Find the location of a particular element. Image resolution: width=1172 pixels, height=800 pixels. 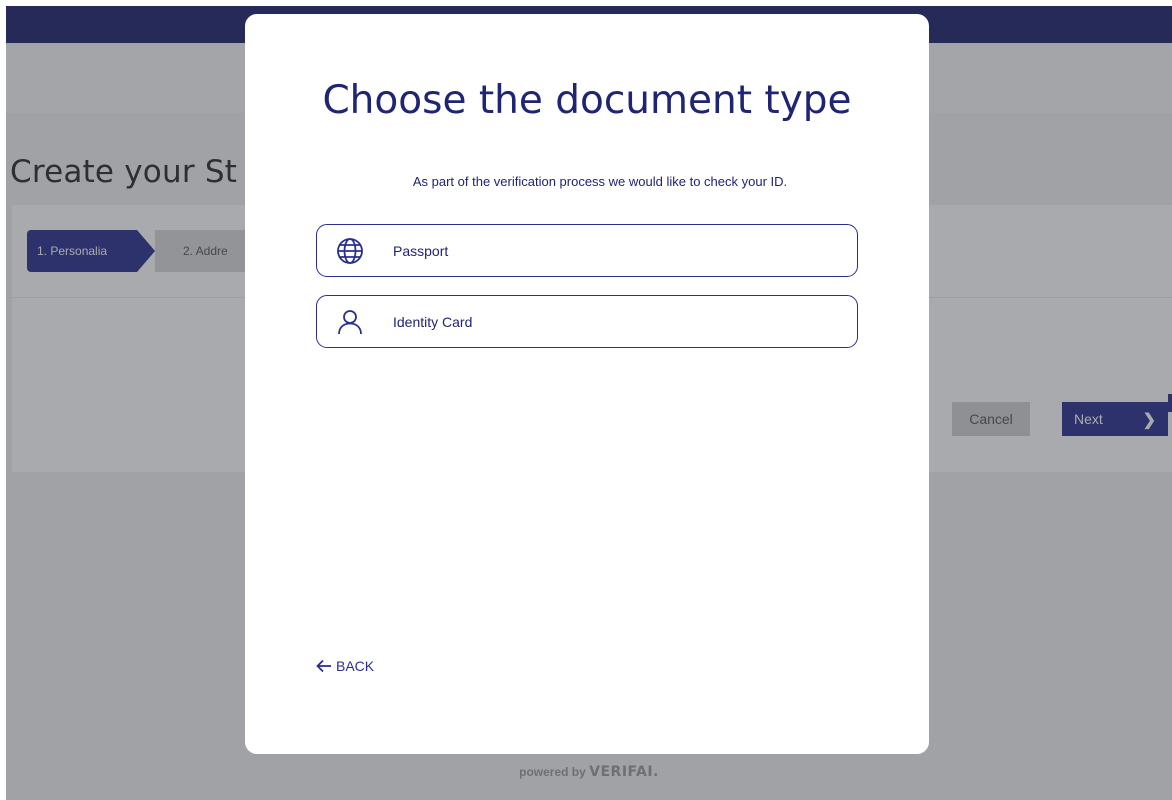

back-button: BACK is located at coordinates (345, 666).